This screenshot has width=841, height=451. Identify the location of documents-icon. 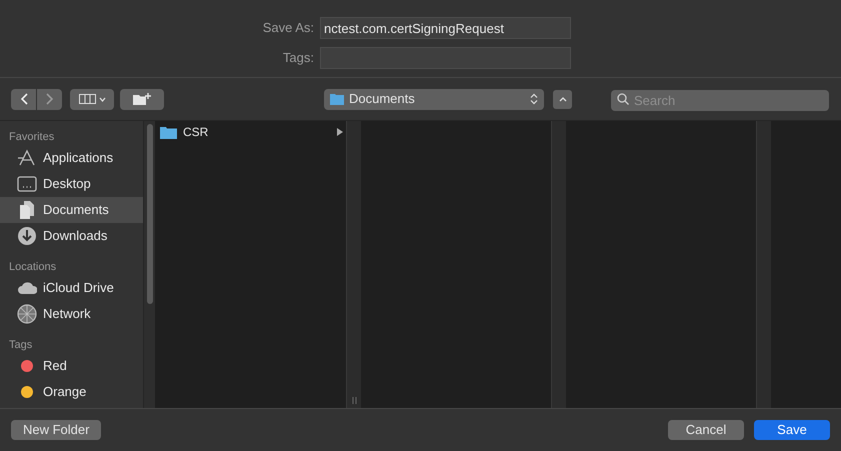
(27, 210).